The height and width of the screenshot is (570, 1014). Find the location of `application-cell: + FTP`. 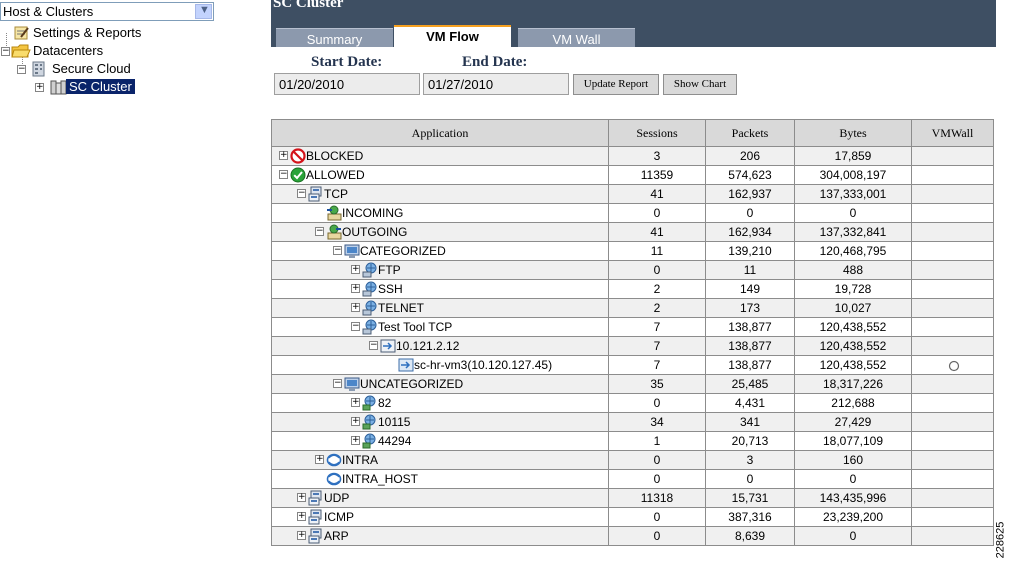

application-cell: + FTP is located at coordinates (440, 270).